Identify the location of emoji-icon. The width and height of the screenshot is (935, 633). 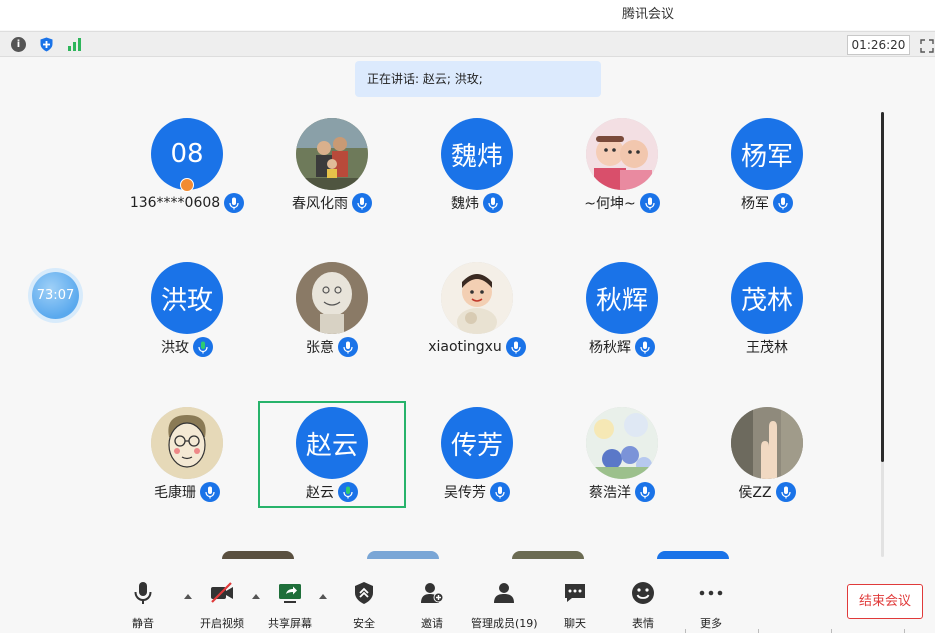
(643, 593).